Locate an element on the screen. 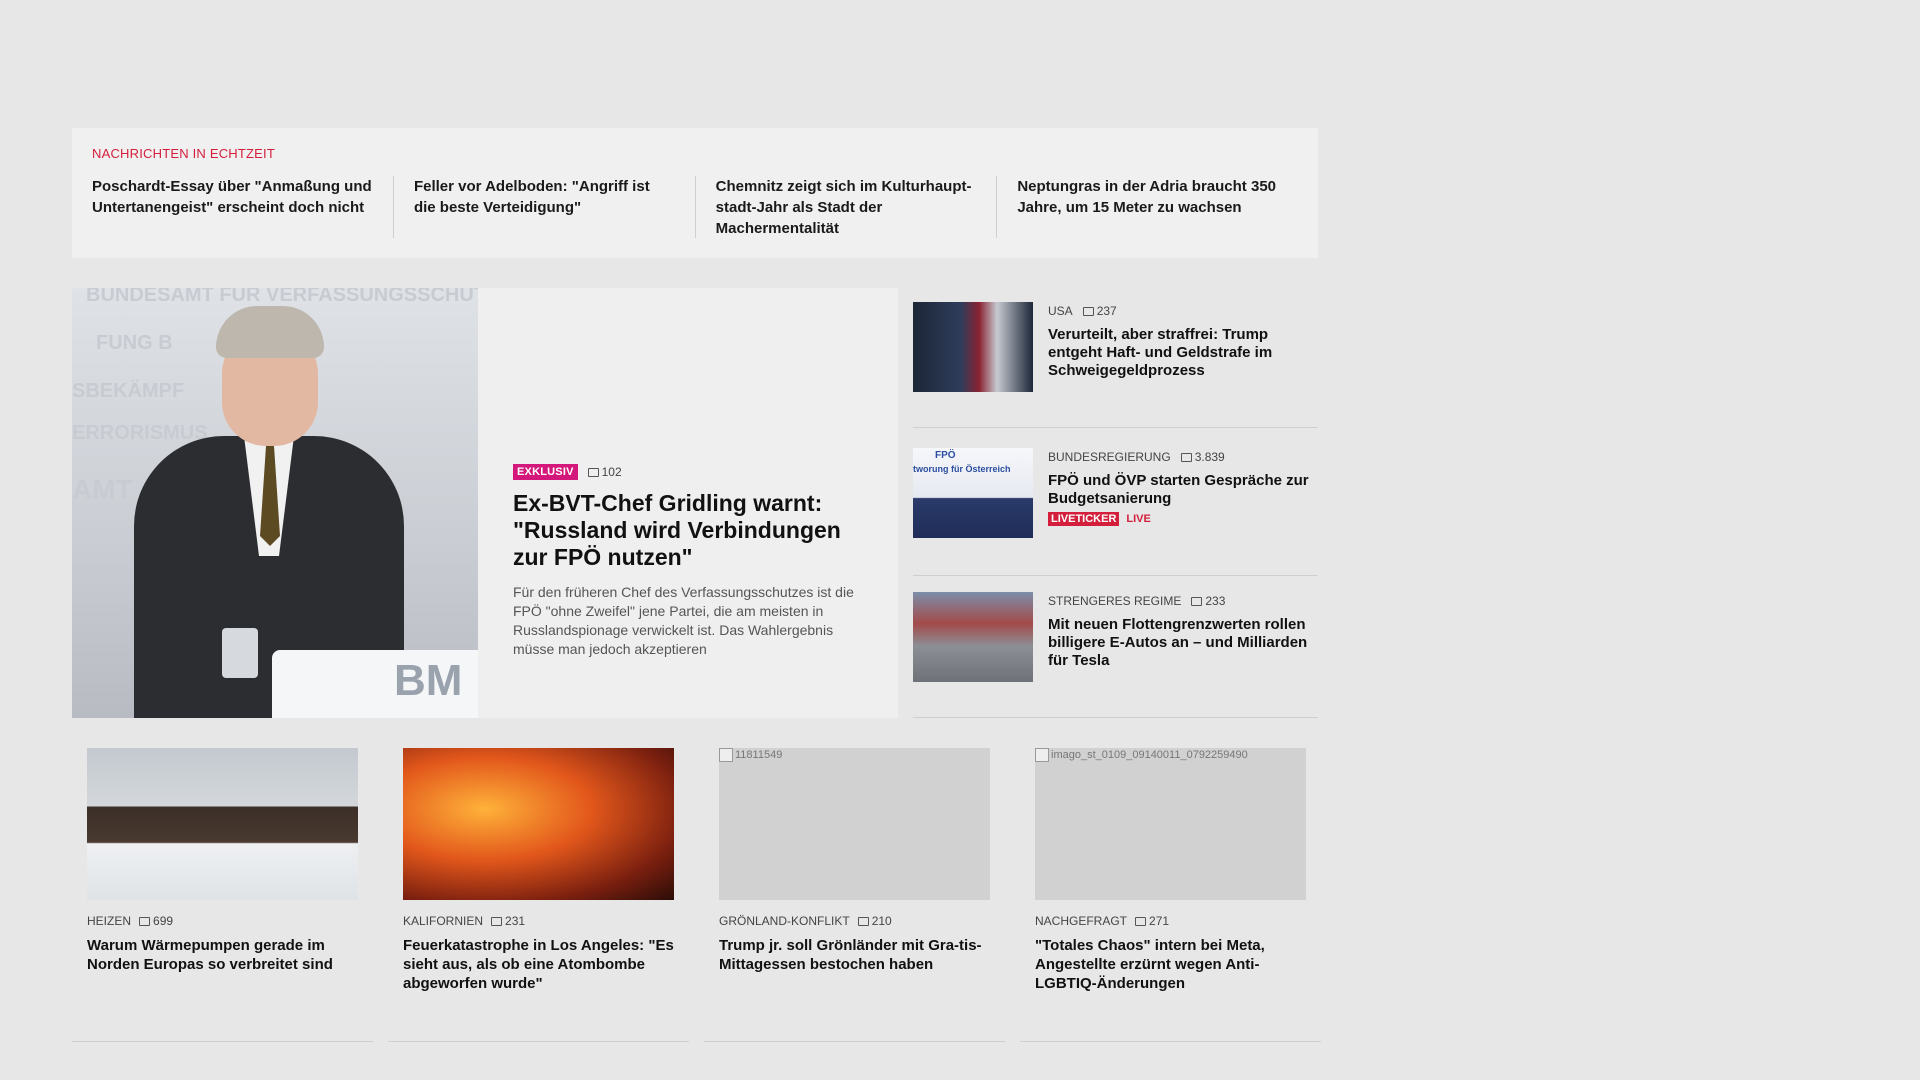 This screenshot has width=1920, height=1080. article-category: STRENGERES REGIME is located at coordinates (1115, 601).